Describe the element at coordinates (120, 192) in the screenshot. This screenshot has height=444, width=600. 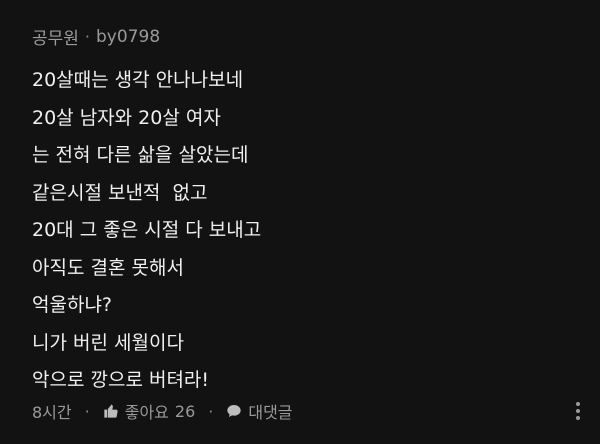
I see `comment-line: 같은시절 보낸적 없고` at that location.